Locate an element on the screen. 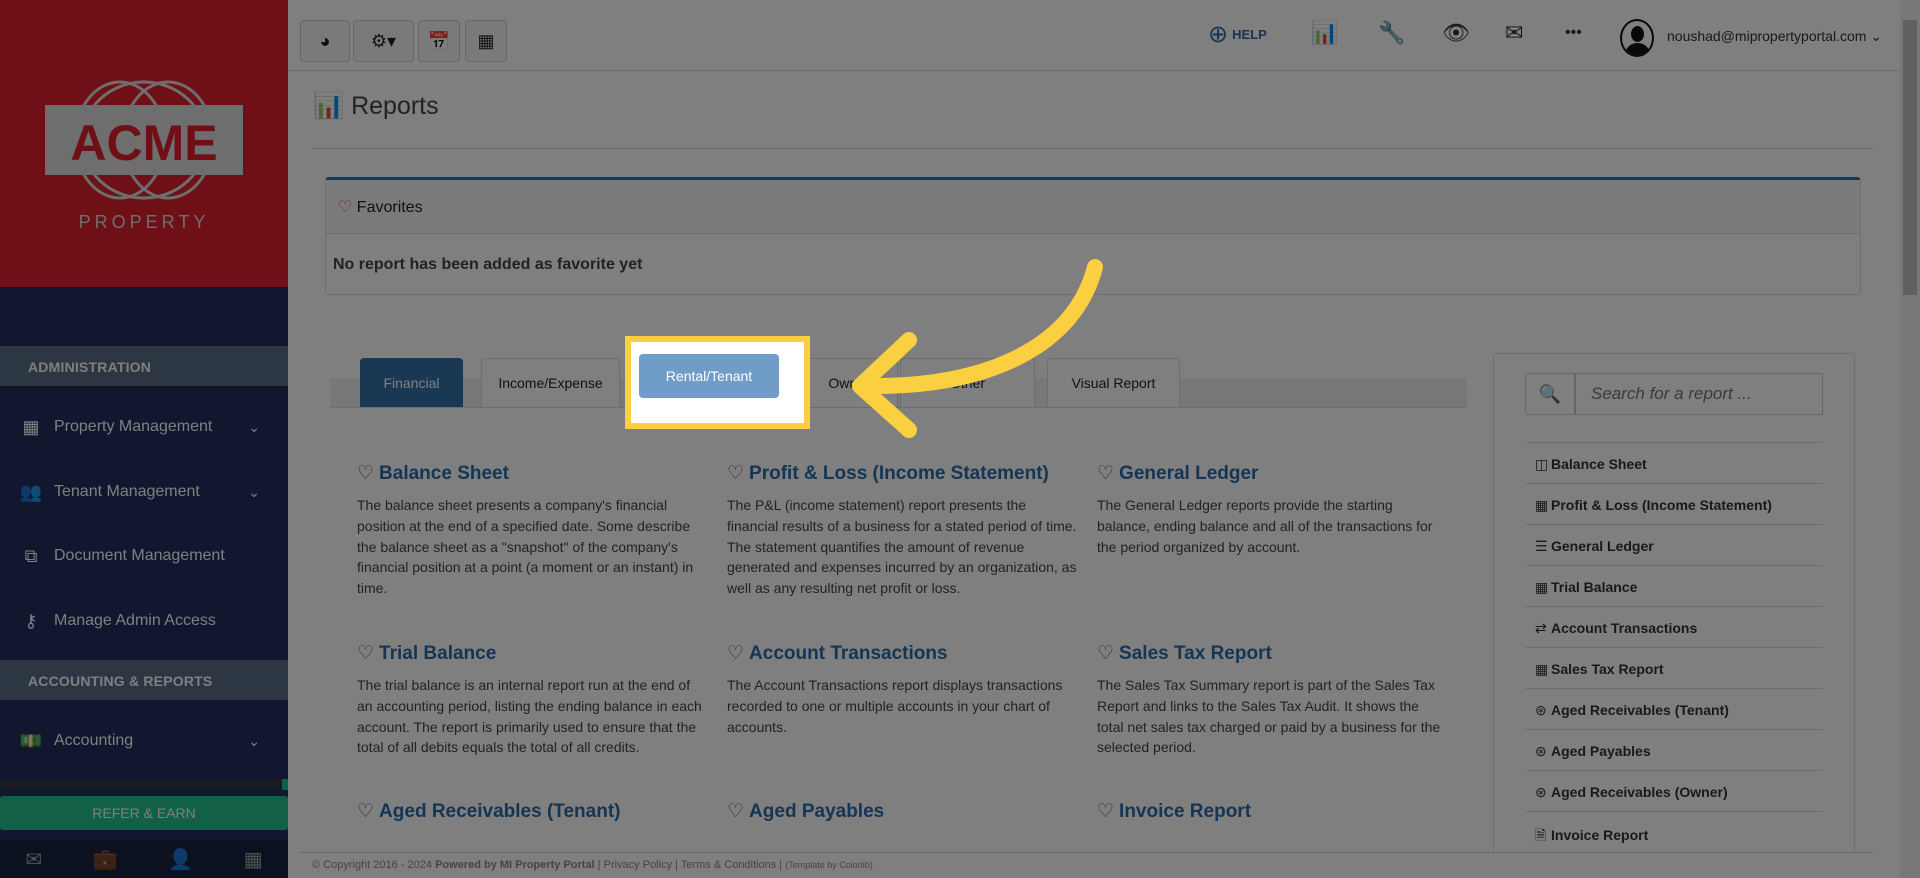 The height and width of the screenshot is (878, 1920). tab-rental-tenant: Rental/Tenant is located at coordinates (709, 376).